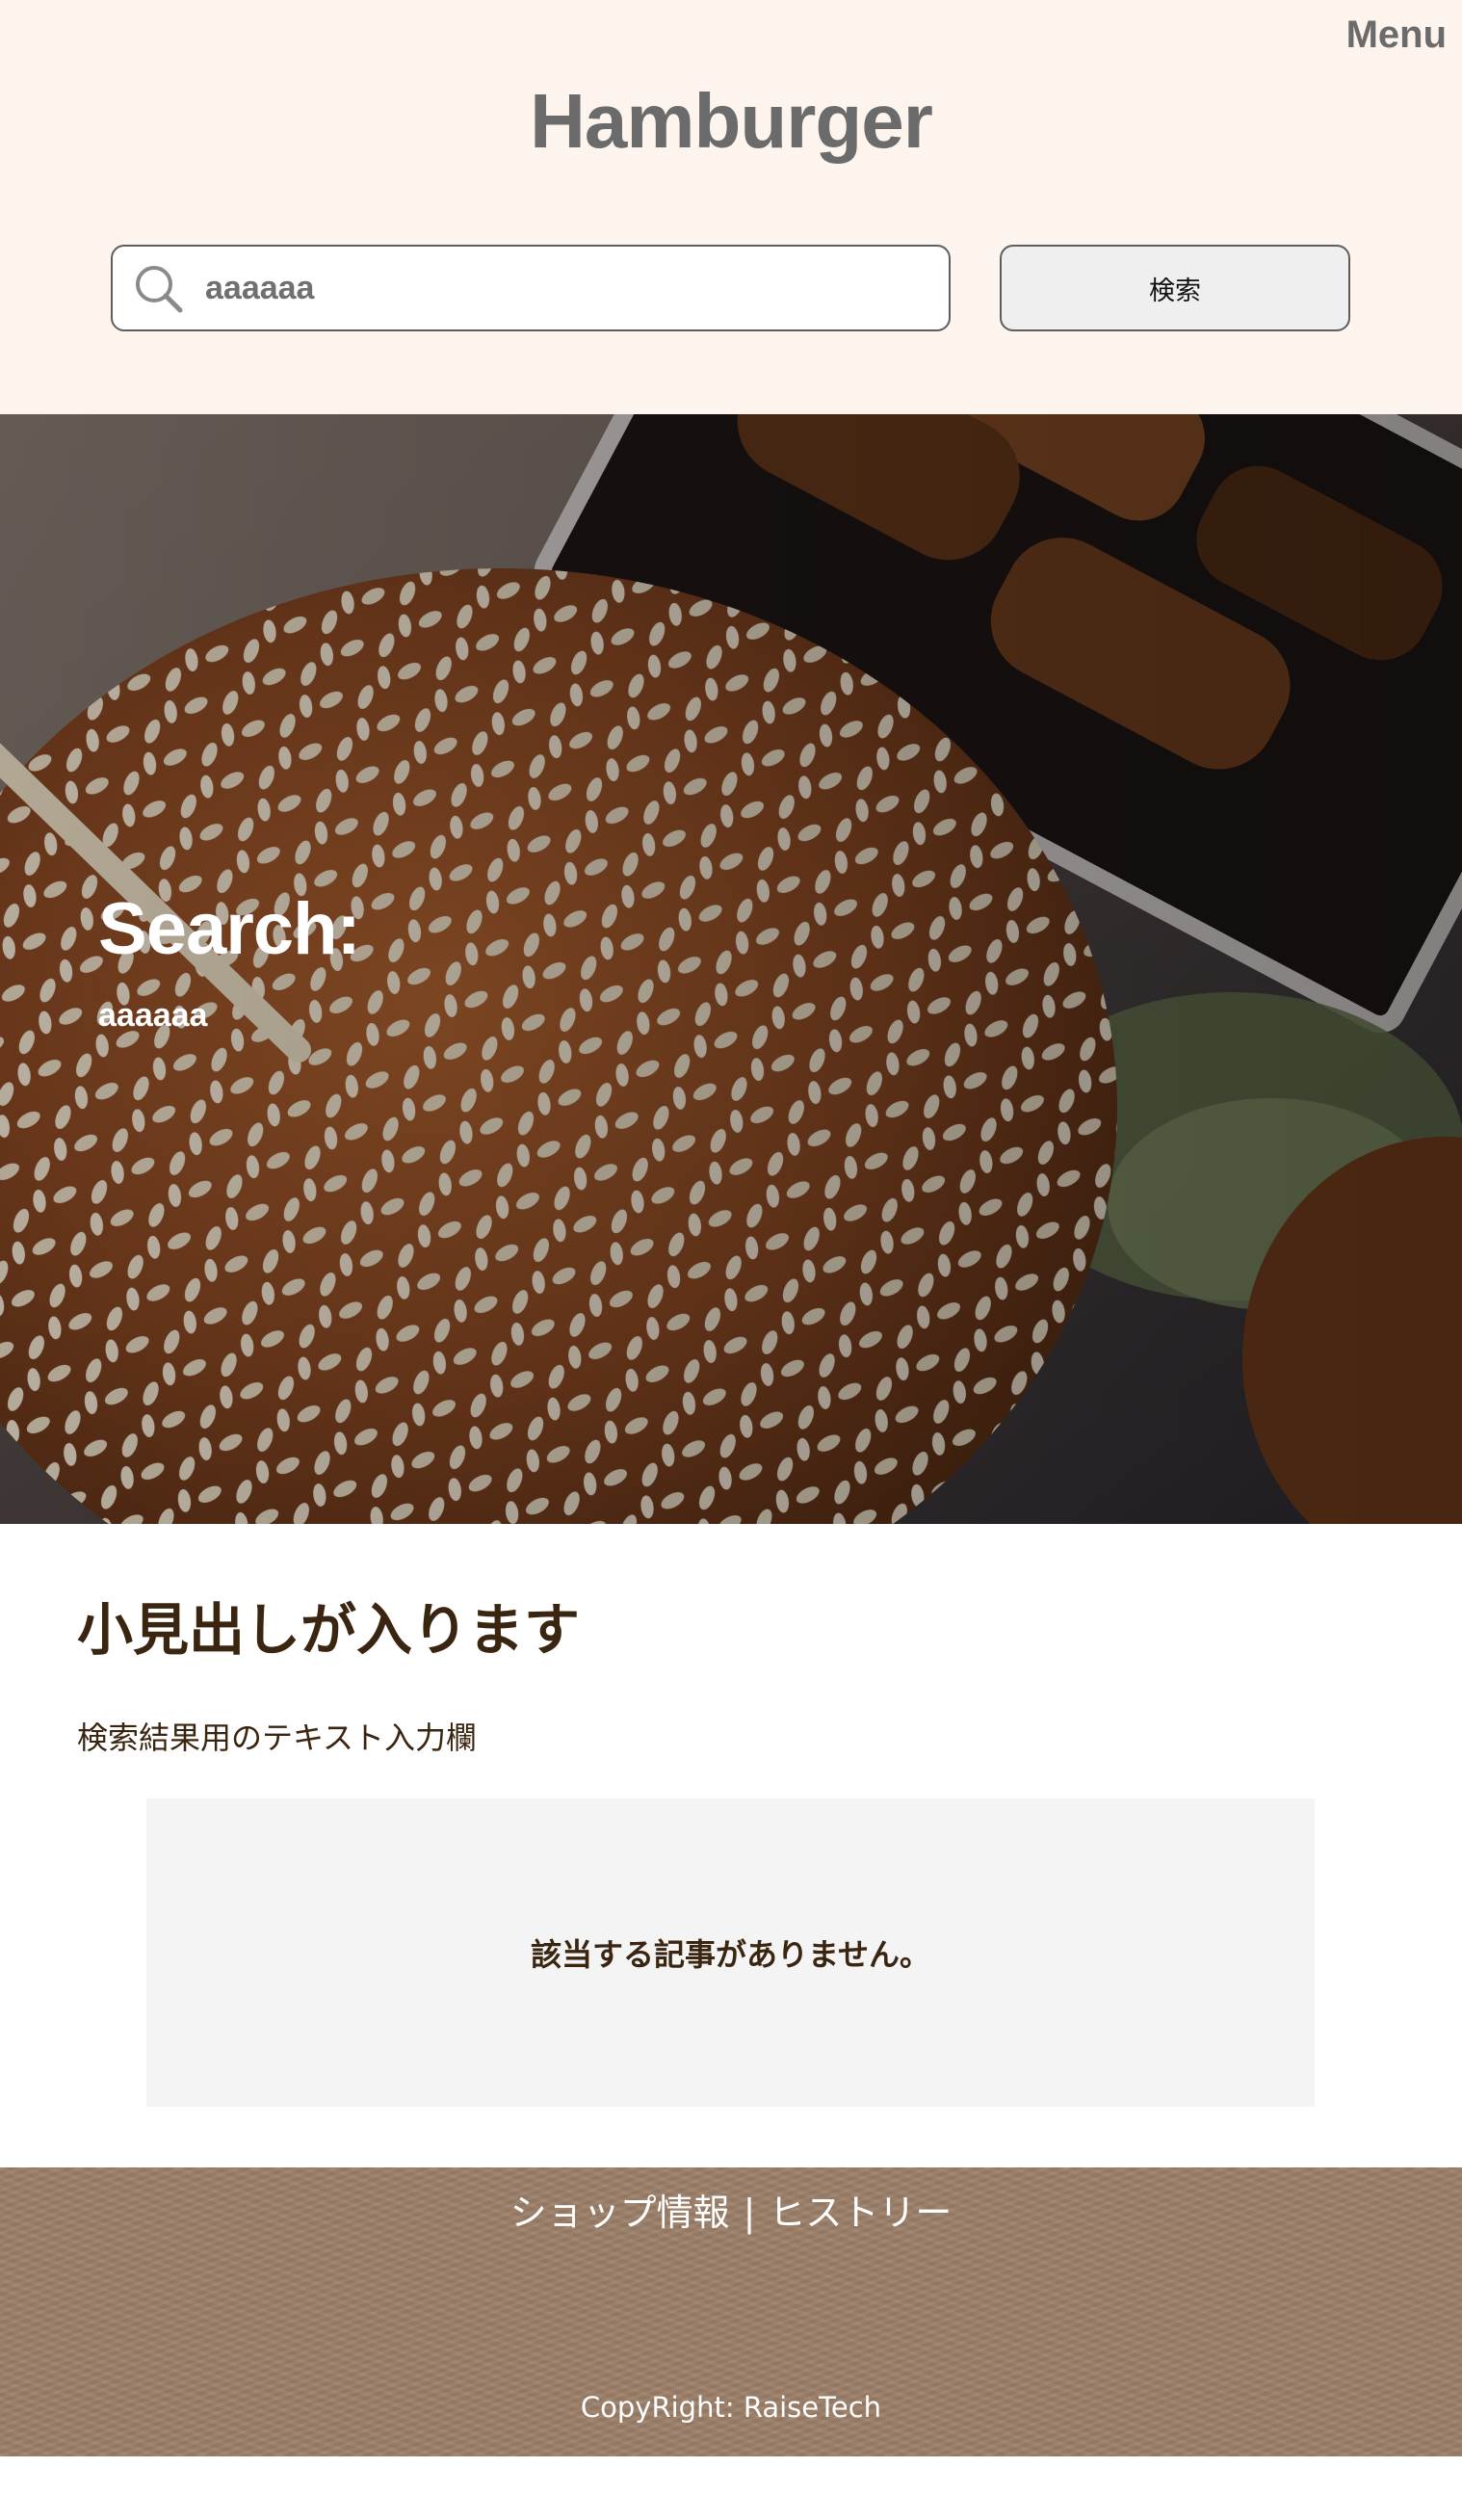  What do you see at coordinates (277, 1738) in the screenshot?
I see `section-text: 検索結果用のテキスト入力欄` at bounding box center [277, 1738].